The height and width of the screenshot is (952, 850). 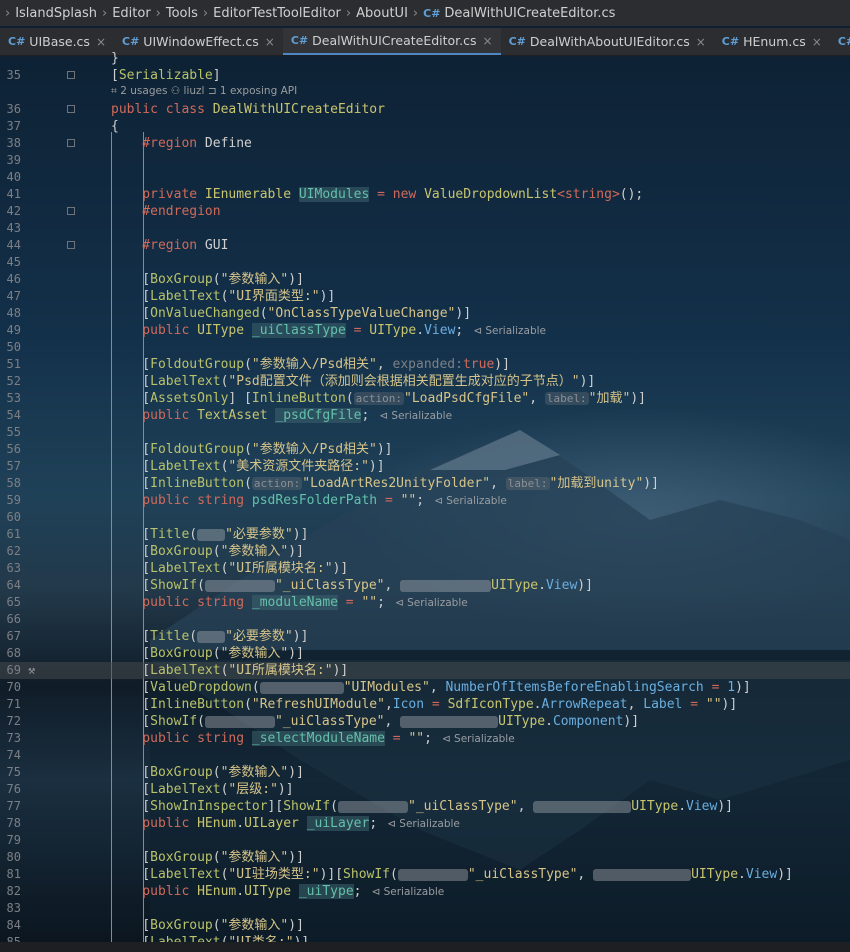 I want to click on code-line: 63 [LabelText("UI所属模块名:")], so click(x=425, y=568).